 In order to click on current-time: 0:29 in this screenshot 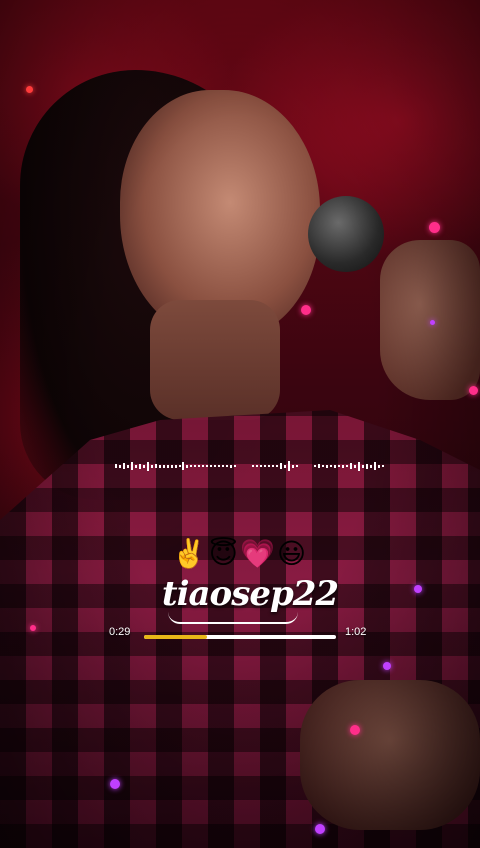, I will do `click(120, 632)`.